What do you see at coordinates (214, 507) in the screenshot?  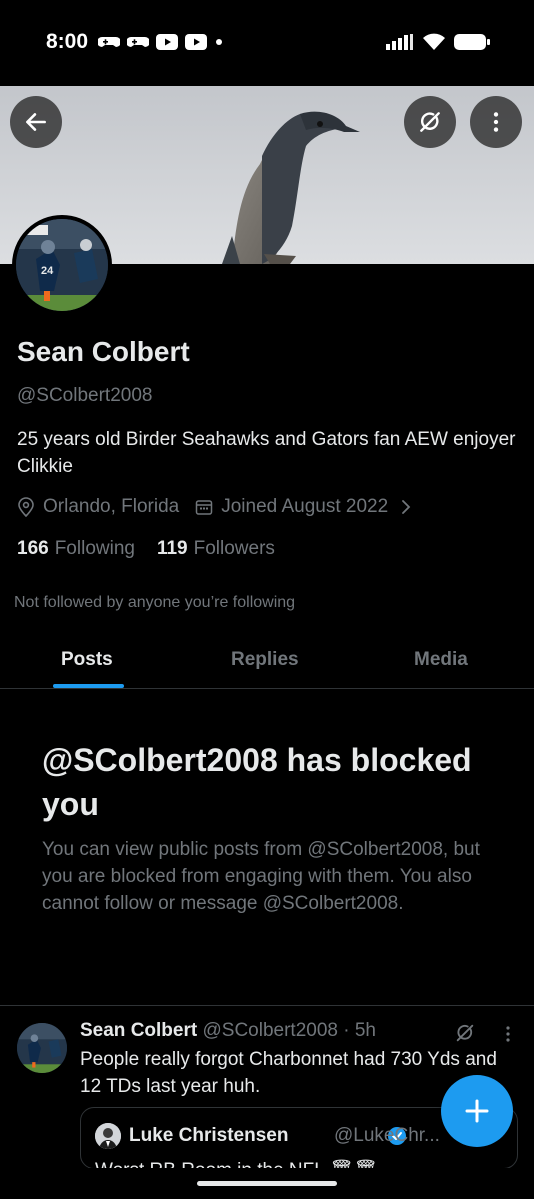 I see `profile-meta: Orlando, Florida Joined August 2022` at bounding box center [214, 507].